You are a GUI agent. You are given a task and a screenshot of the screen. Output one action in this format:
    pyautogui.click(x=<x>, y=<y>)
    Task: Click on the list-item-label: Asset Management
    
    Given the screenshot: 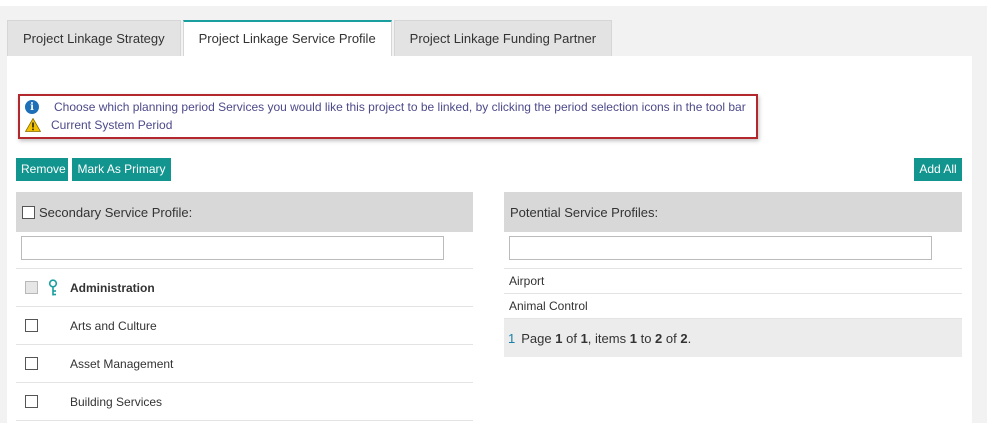 What is the action you would take?
    pyautogui.click(x=122, y=363)
    